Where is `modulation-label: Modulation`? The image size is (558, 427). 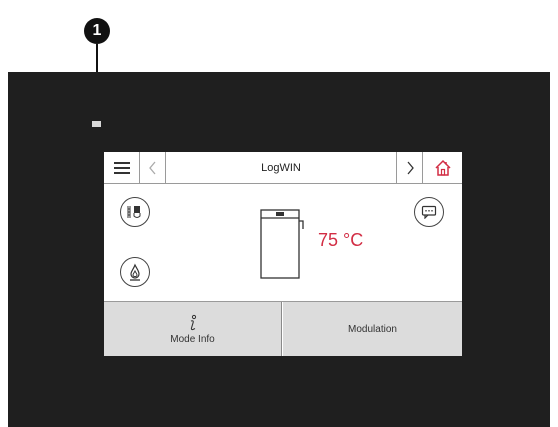 modulation-label: Modulation is located at coordinates (372, 329).